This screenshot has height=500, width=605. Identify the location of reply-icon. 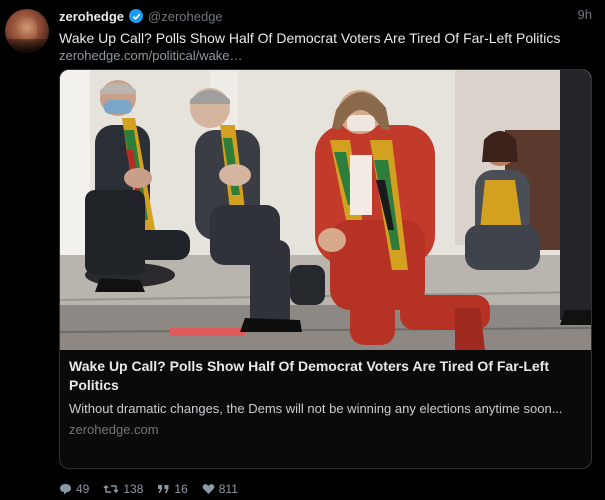
(65, 489).